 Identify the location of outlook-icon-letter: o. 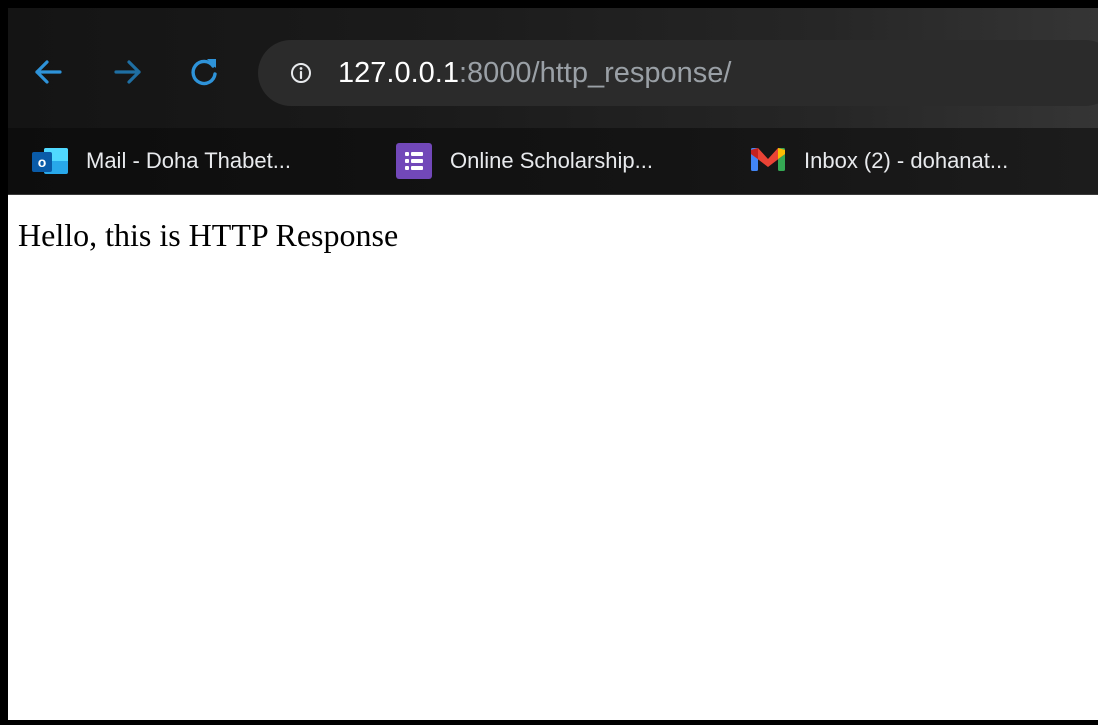
(42, 162).